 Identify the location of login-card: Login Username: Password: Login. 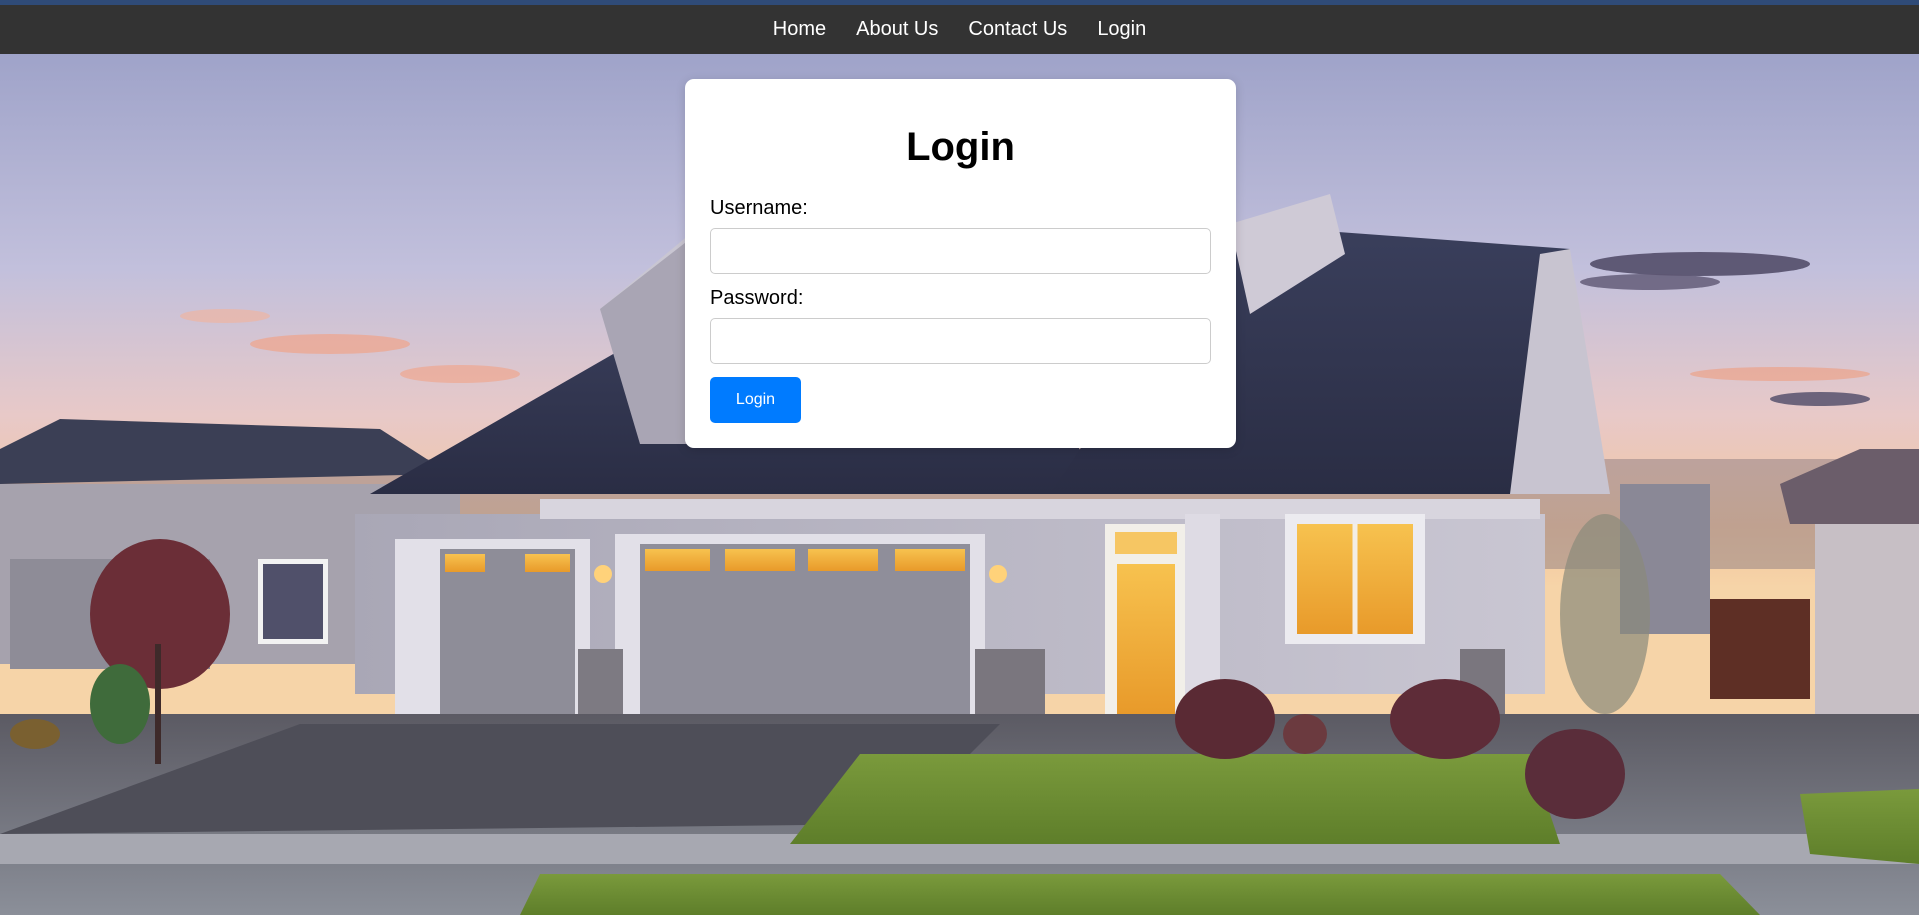
(960, 263).